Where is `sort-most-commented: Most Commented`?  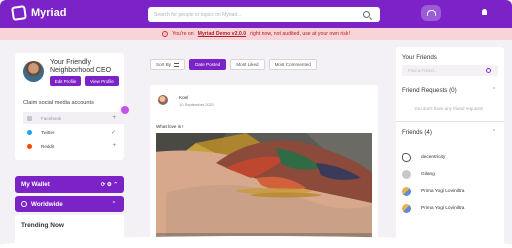
sort-most-commented: Most Commented is located at coordinates (292, 64).